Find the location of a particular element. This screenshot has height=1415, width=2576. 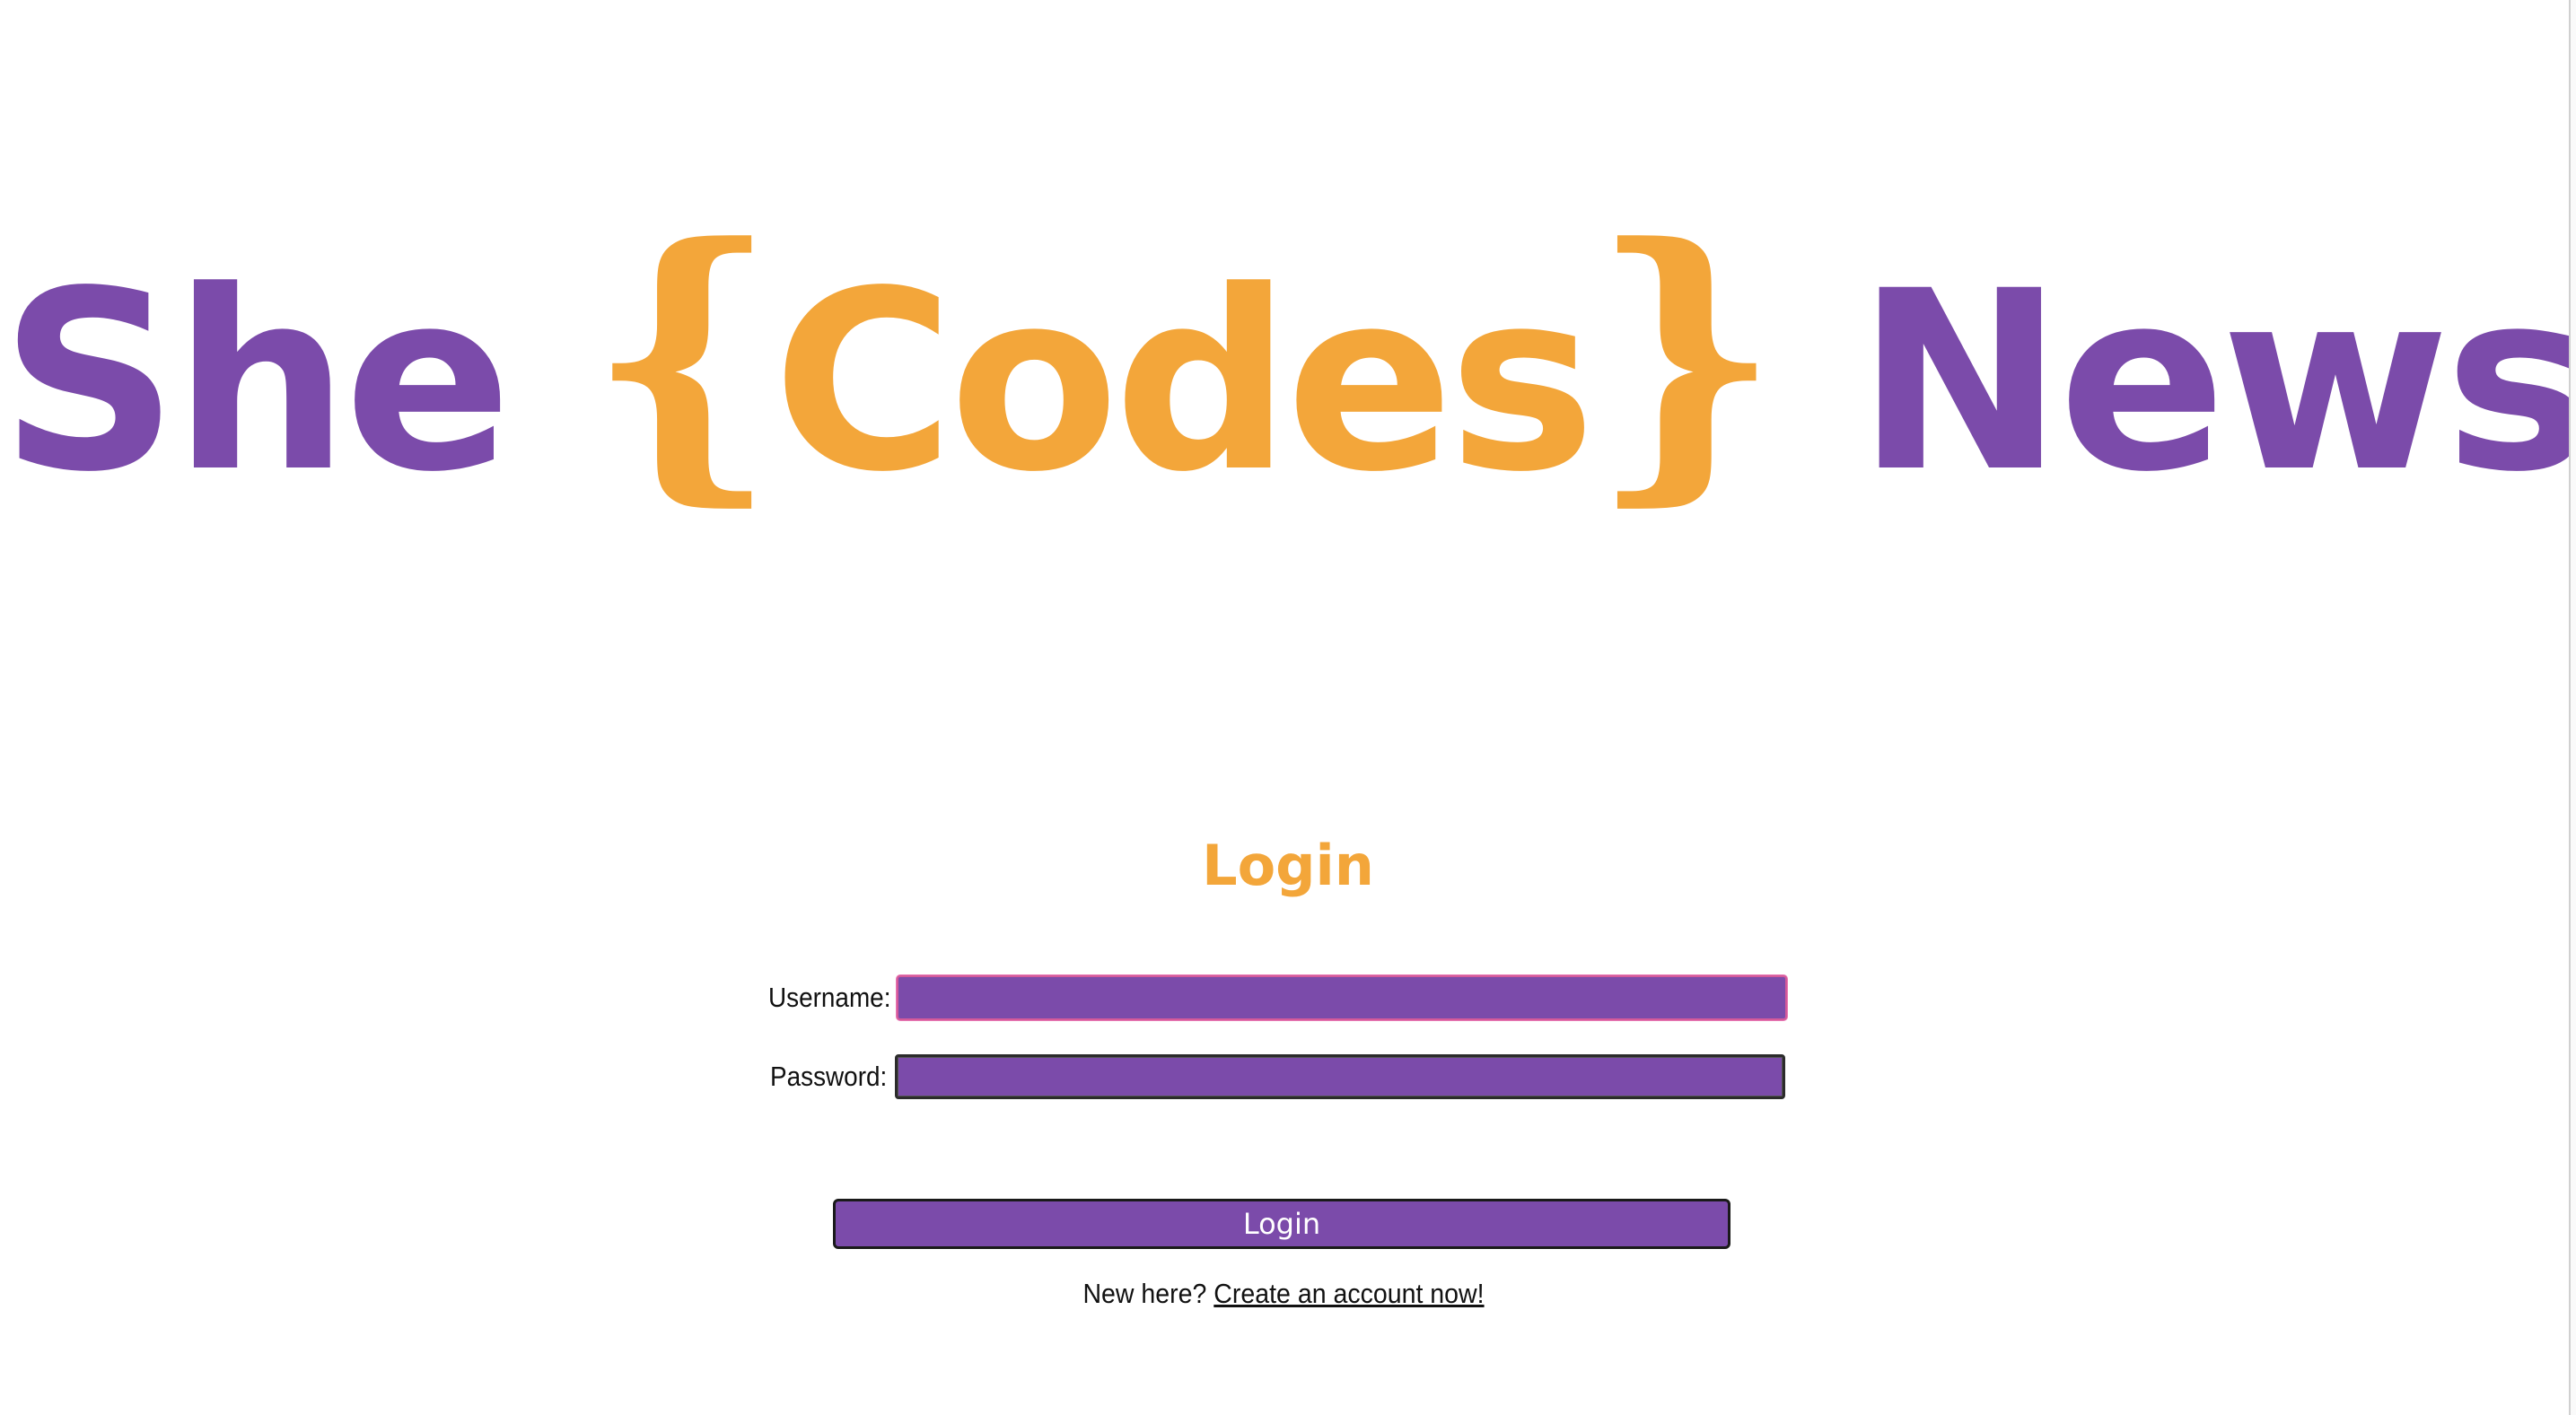

signup-prompt-text: New here? is located at coordinates (1144, 1293).